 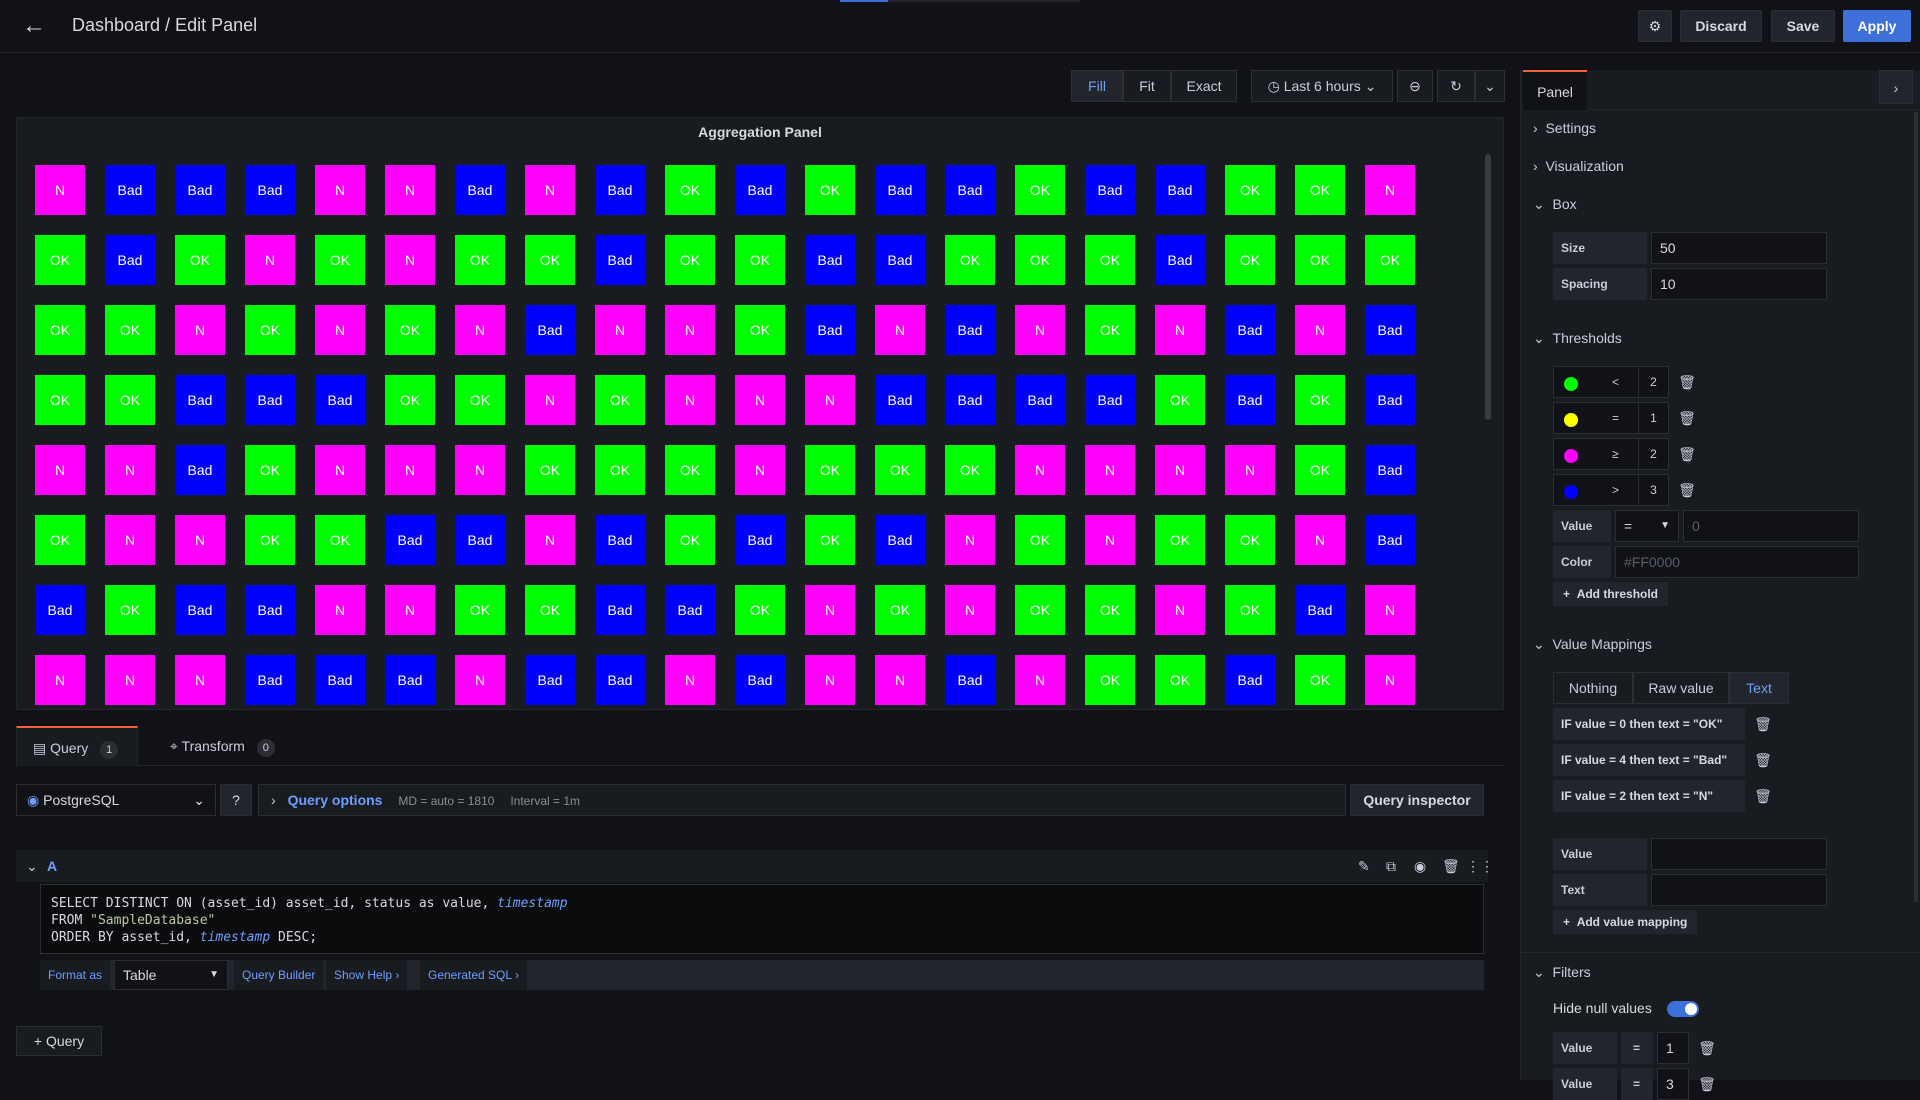 I want to click on mapping-type-raw-value: Raw value, so click(x=1681, y=688).